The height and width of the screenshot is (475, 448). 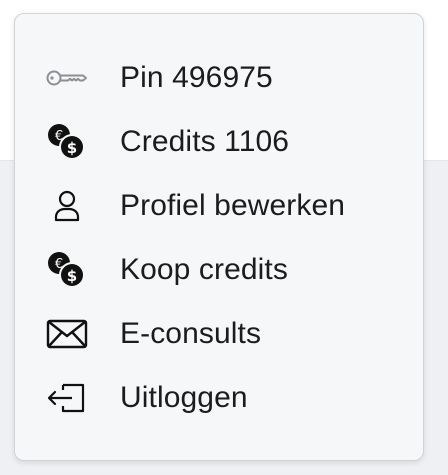 What do you see at coordinates (204, 269) in the screenshot?
I see `menu-item-buy-credits-label: Koop credits` at bounding box center [204, 269].